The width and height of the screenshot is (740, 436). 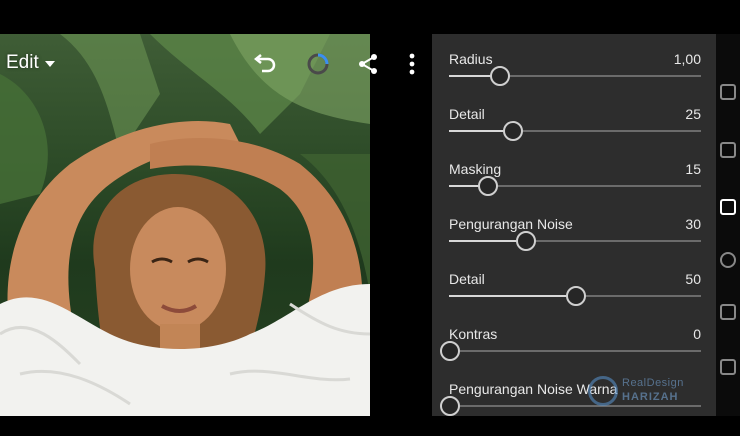 What do you see at coordinates (603, 391) in the screenshot?
I see `watermark-mark-icon` at bounding box center [603, 391].